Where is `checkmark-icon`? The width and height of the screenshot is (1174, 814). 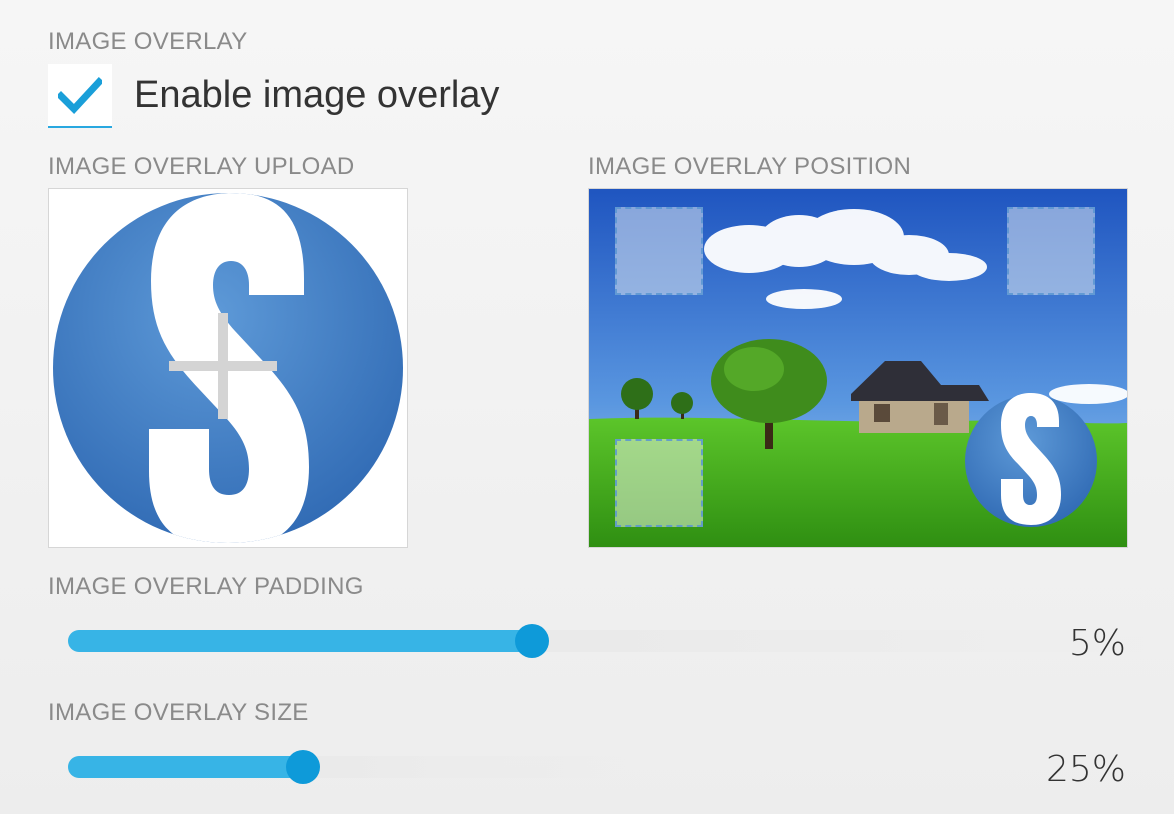
checkmark-icon is located at coordinates (80, 96).